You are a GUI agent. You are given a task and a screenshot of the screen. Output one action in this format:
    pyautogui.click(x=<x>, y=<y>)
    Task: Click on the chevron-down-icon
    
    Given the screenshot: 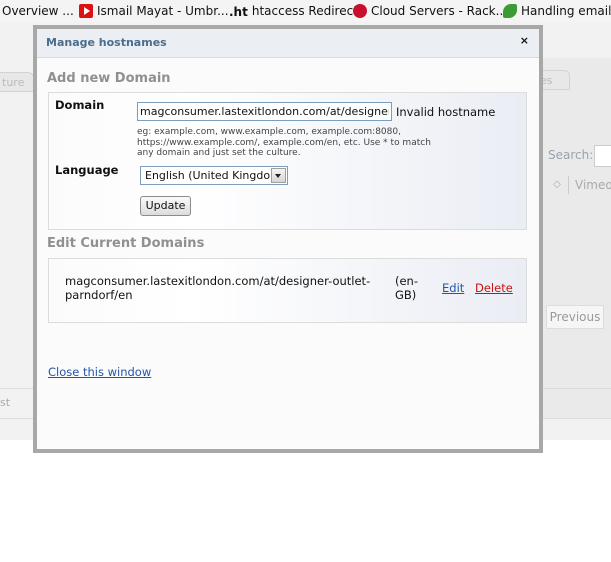 What is the action you would take?
    pyautogui.click(x=278, y=175)
    